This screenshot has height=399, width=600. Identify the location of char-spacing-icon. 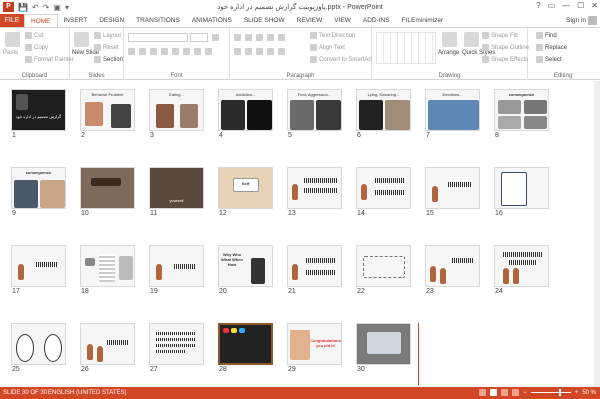
(186, 51).